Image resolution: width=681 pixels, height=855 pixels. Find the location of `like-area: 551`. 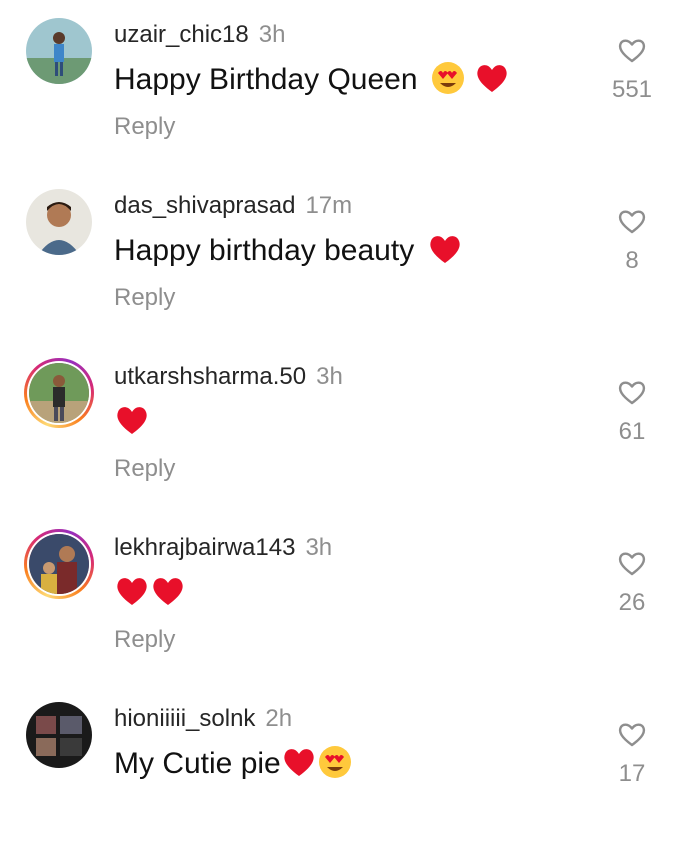

like-area: 551 is located at coordinates (632, 70).